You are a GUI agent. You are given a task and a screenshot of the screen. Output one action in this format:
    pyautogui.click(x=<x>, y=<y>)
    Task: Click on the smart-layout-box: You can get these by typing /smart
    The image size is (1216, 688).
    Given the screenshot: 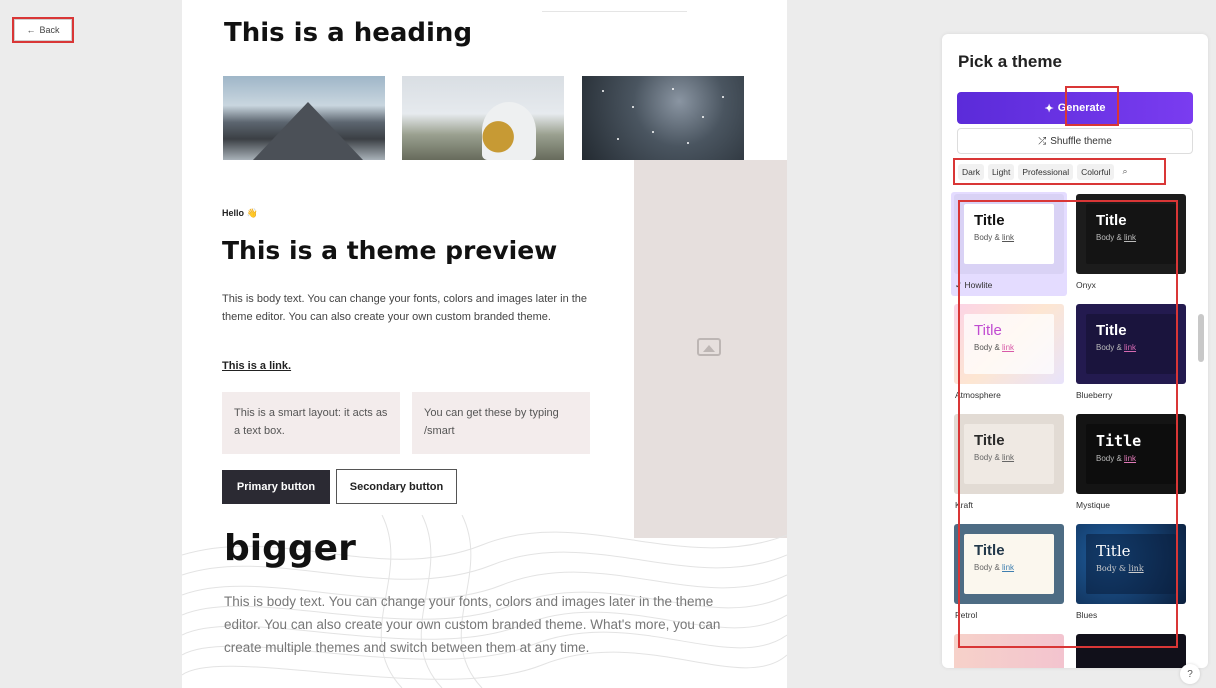 What is the action you would take?
    pyautogui.click(x=501, y=423)
    